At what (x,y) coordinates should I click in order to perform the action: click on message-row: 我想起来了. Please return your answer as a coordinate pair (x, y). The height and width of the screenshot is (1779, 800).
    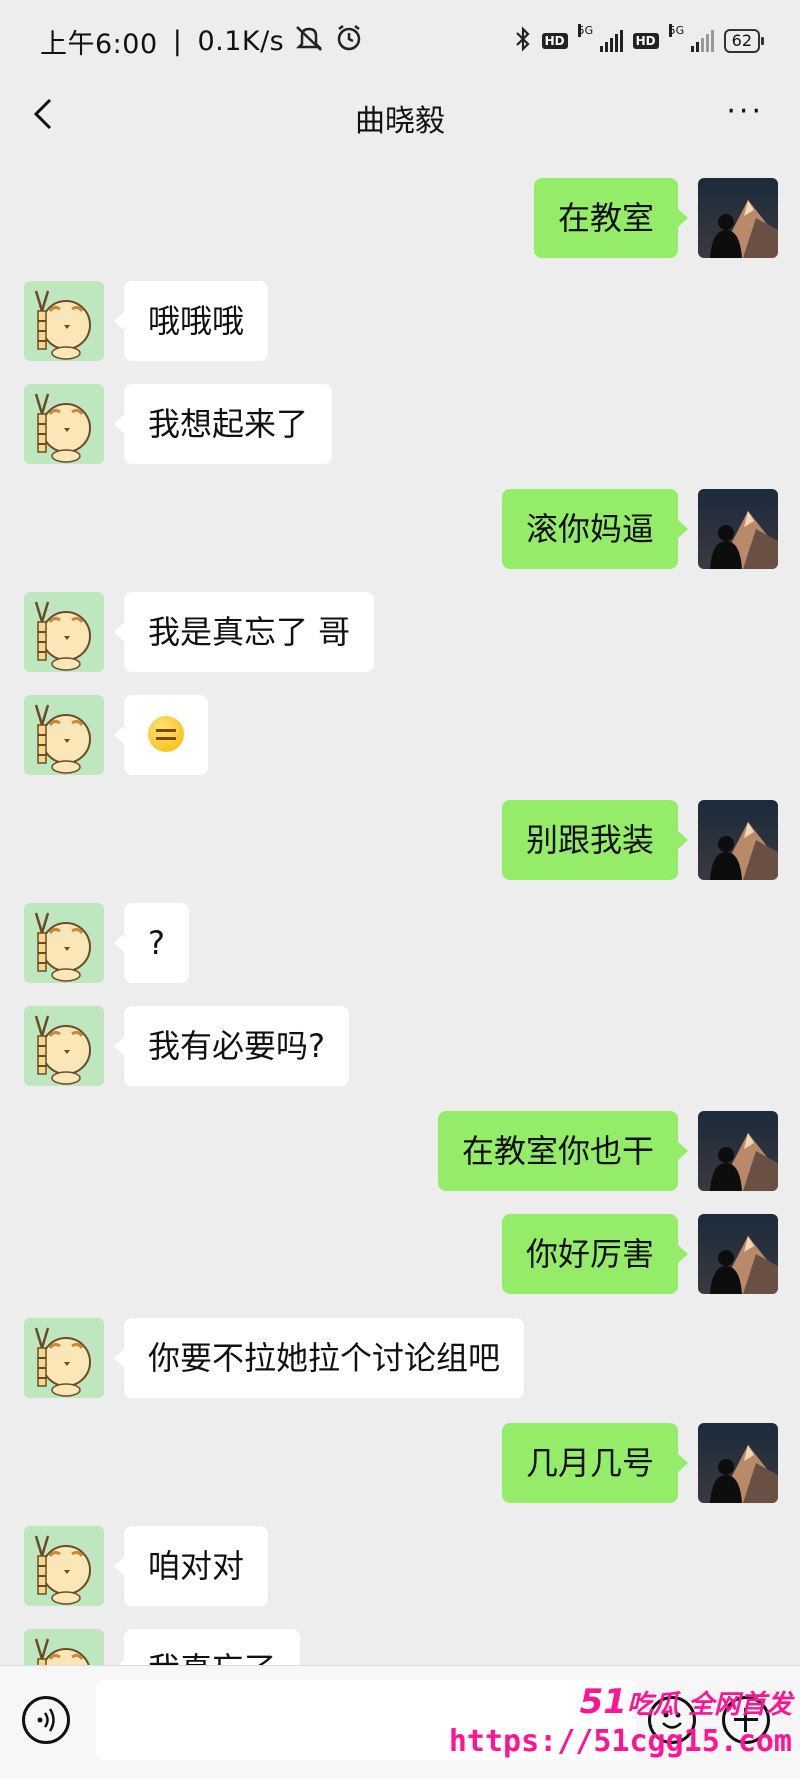
    Looking at the image, I should click on (178, 424).